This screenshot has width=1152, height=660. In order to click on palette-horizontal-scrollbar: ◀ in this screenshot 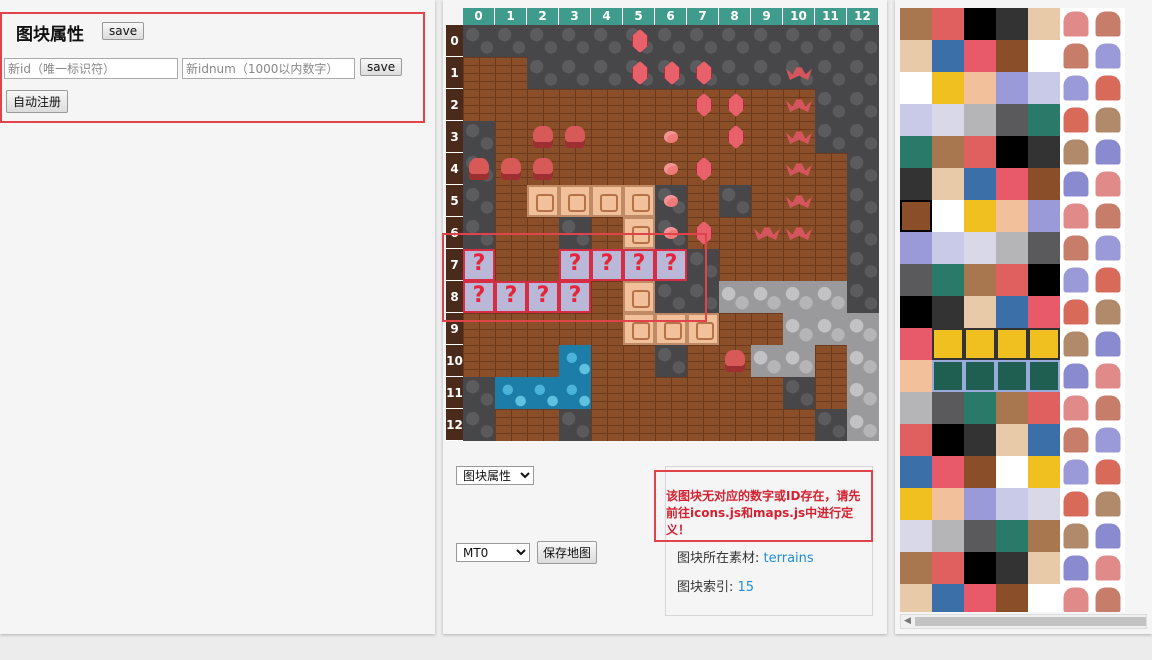, I will do `click(1023, 621)`.